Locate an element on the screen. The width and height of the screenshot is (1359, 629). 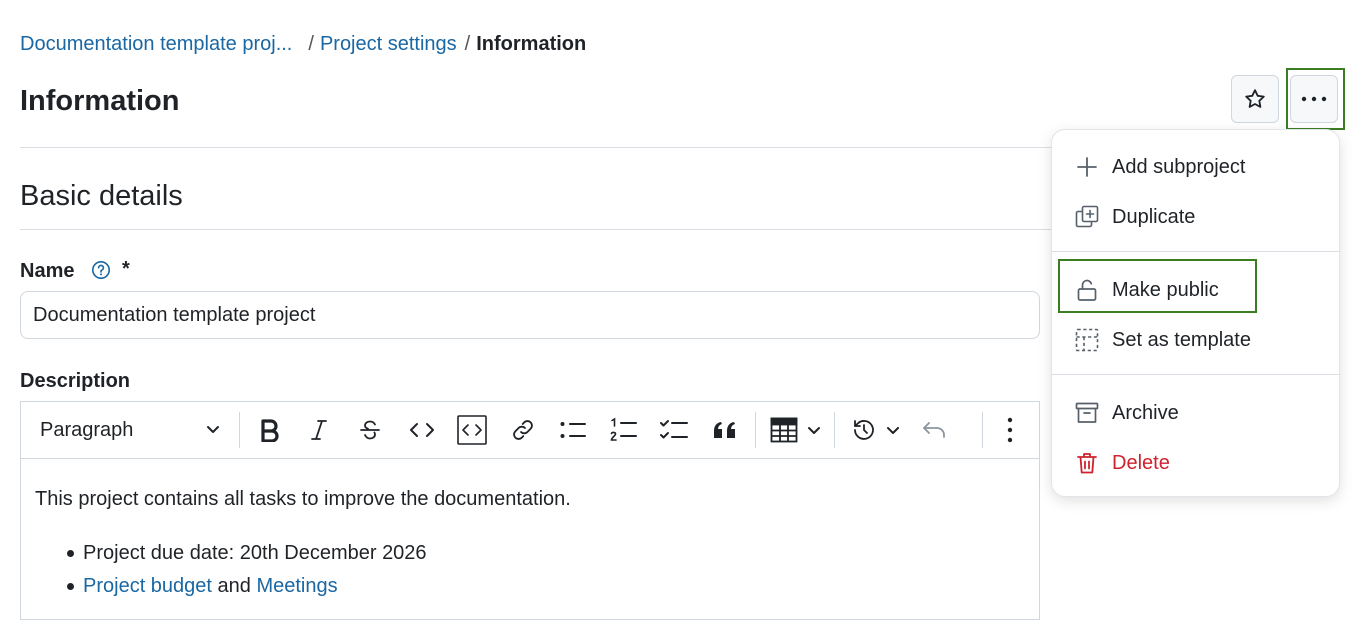
inline-code-button is located at coordinates (422, 430).